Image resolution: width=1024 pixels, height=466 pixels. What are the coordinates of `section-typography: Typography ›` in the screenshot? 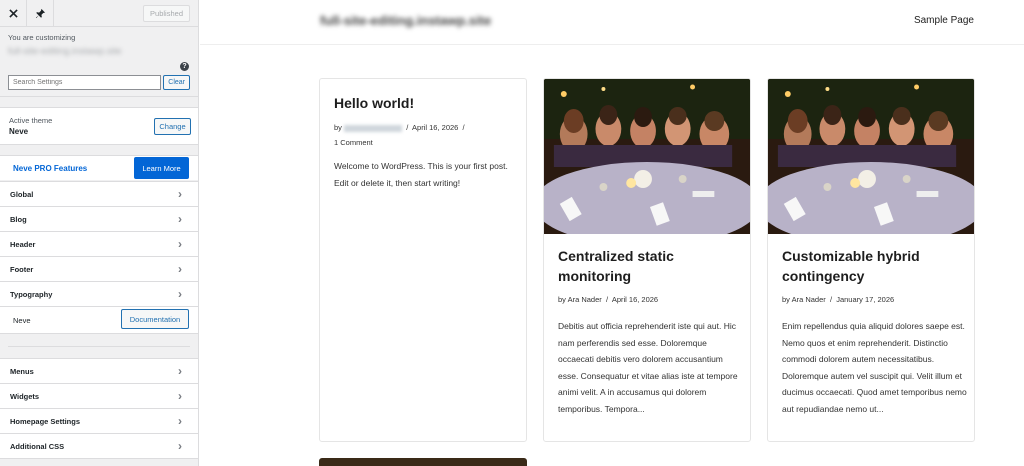 It's located at (99, 294).